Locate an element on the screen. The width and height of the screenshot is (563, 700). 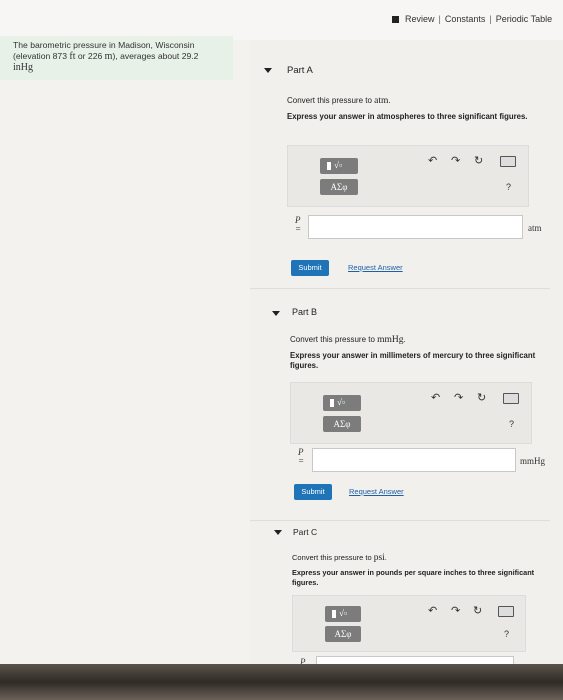
part-a-question: Convert this pressure to atm. is located at coordinates (339, 101).